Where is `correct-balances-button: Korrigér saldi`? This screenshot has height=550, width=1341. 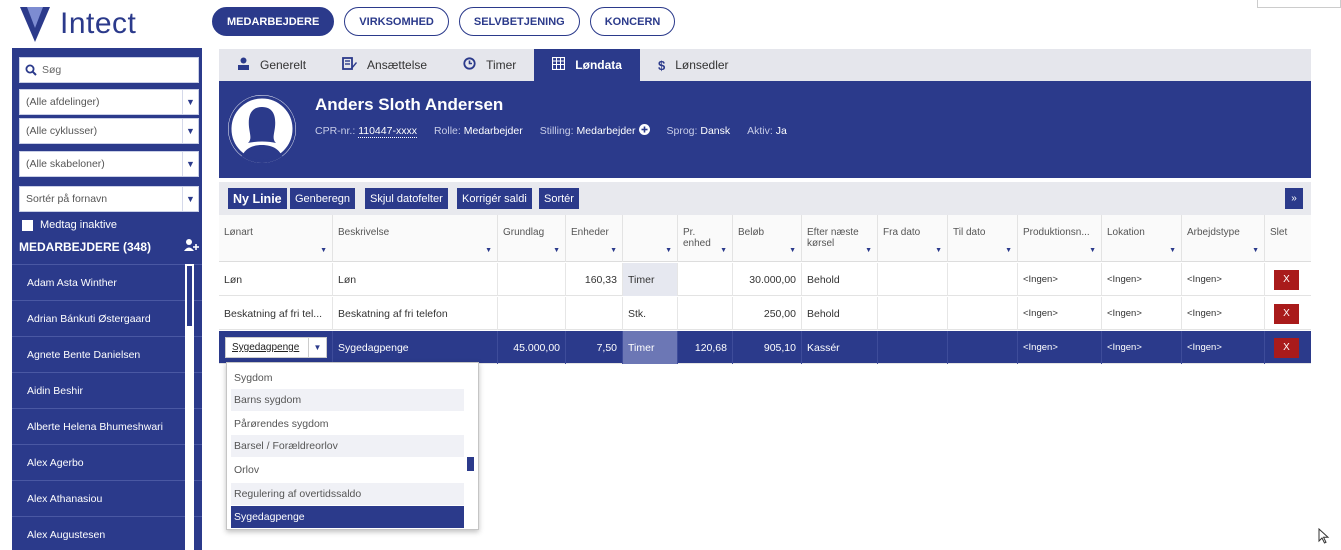
correct-balances-button: Korrigér saldi is located at coordinates (494, 198).